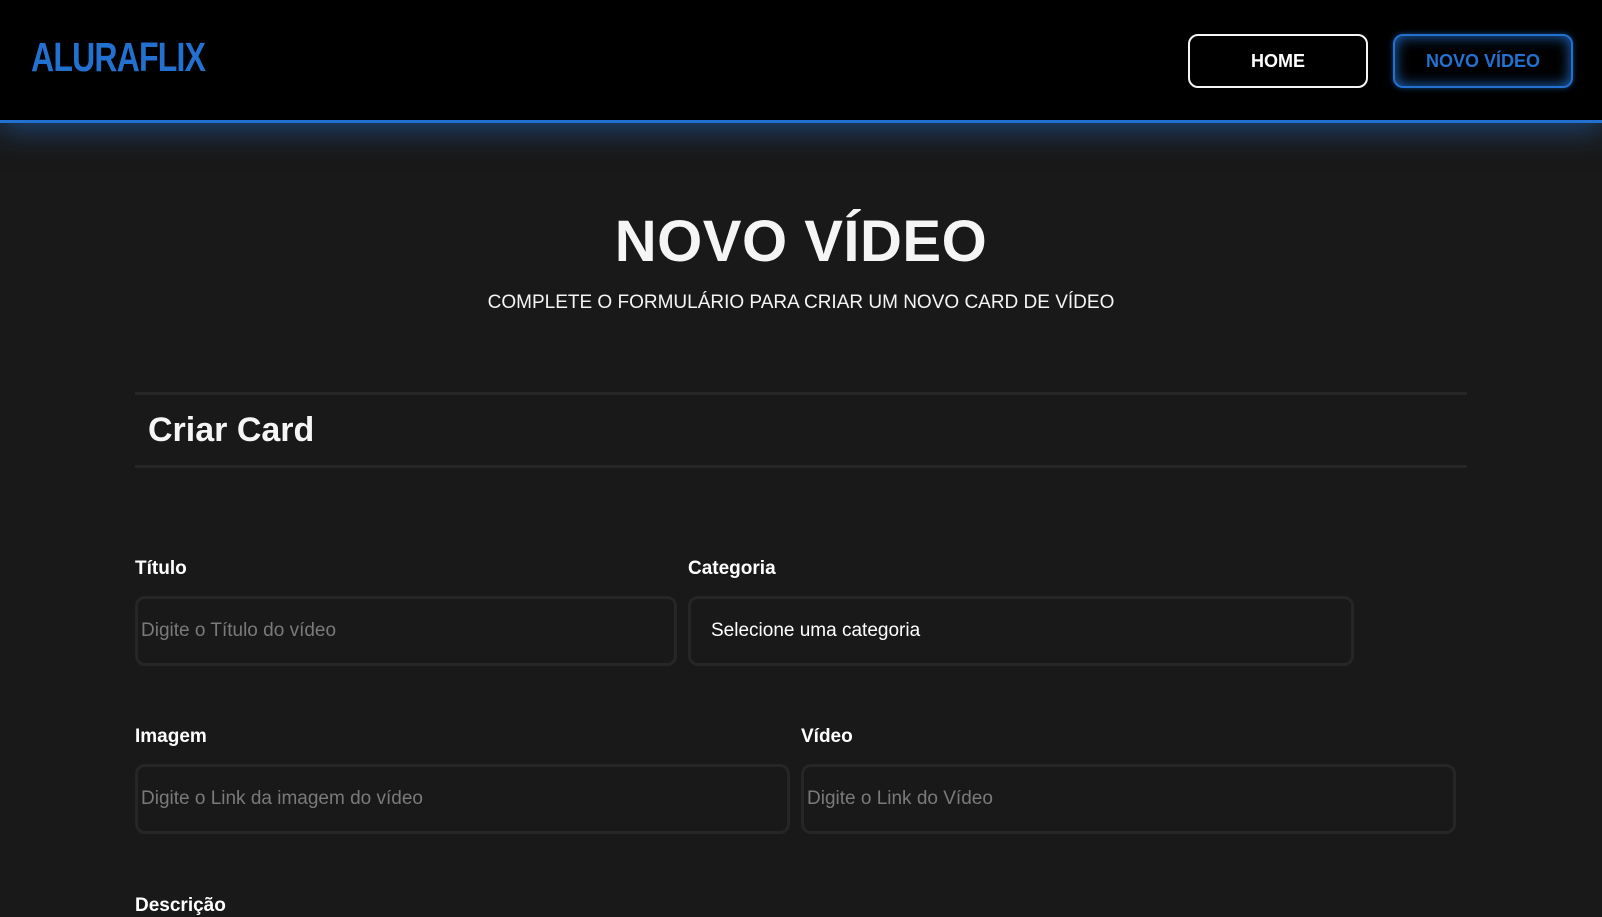  I want to click on create-card-section-header: Criar Card, so click(801, 430).